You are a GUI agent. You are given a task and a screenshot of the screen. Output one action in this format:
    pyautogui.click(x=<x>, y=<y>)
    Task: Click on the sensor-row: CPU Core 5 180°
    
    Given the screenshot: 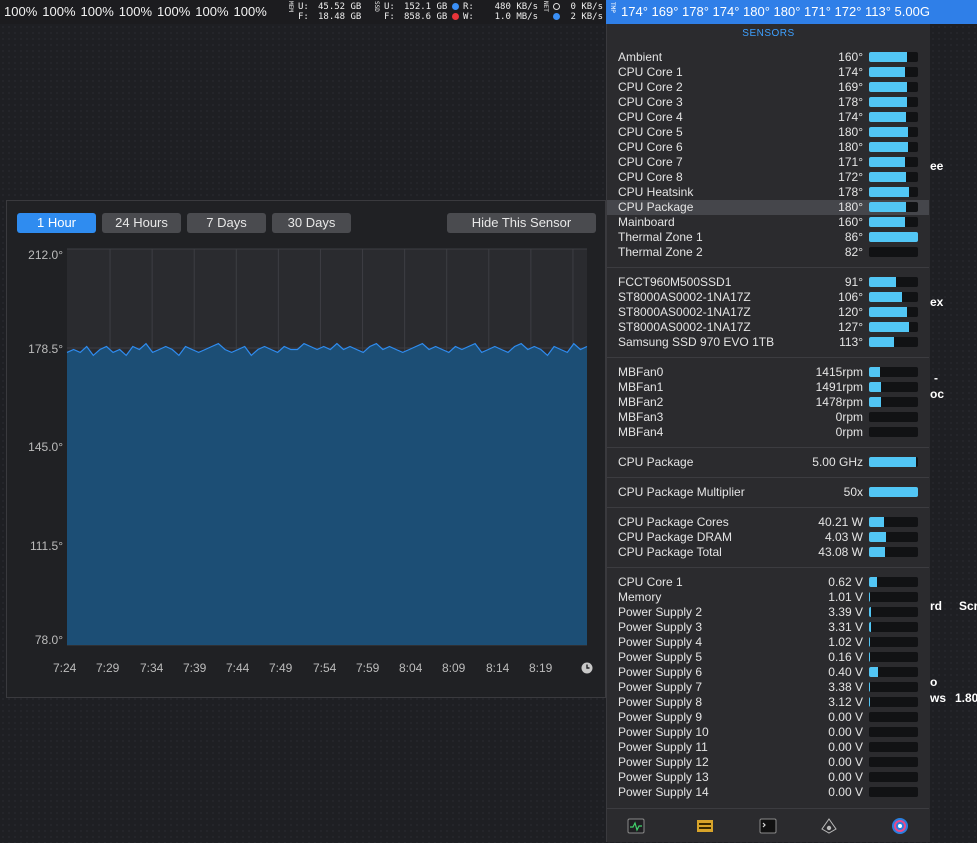 What is the action you would take?
    pyautogui.click(x=768, y=132)
    